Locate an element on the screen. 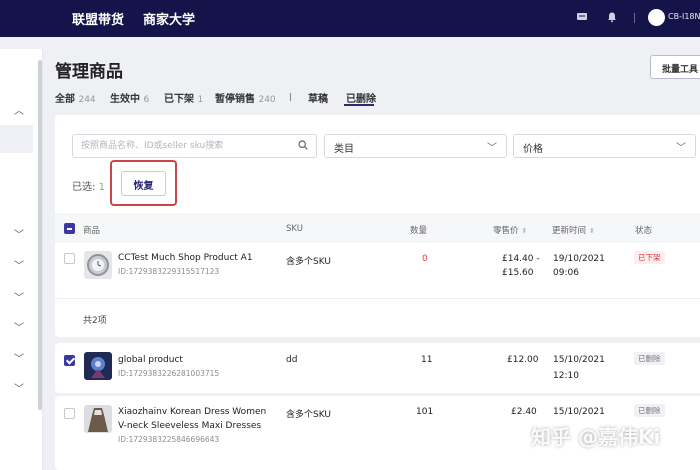 This screenshot has height=470, width=700. message-icon is located at coordinates (582, 18).